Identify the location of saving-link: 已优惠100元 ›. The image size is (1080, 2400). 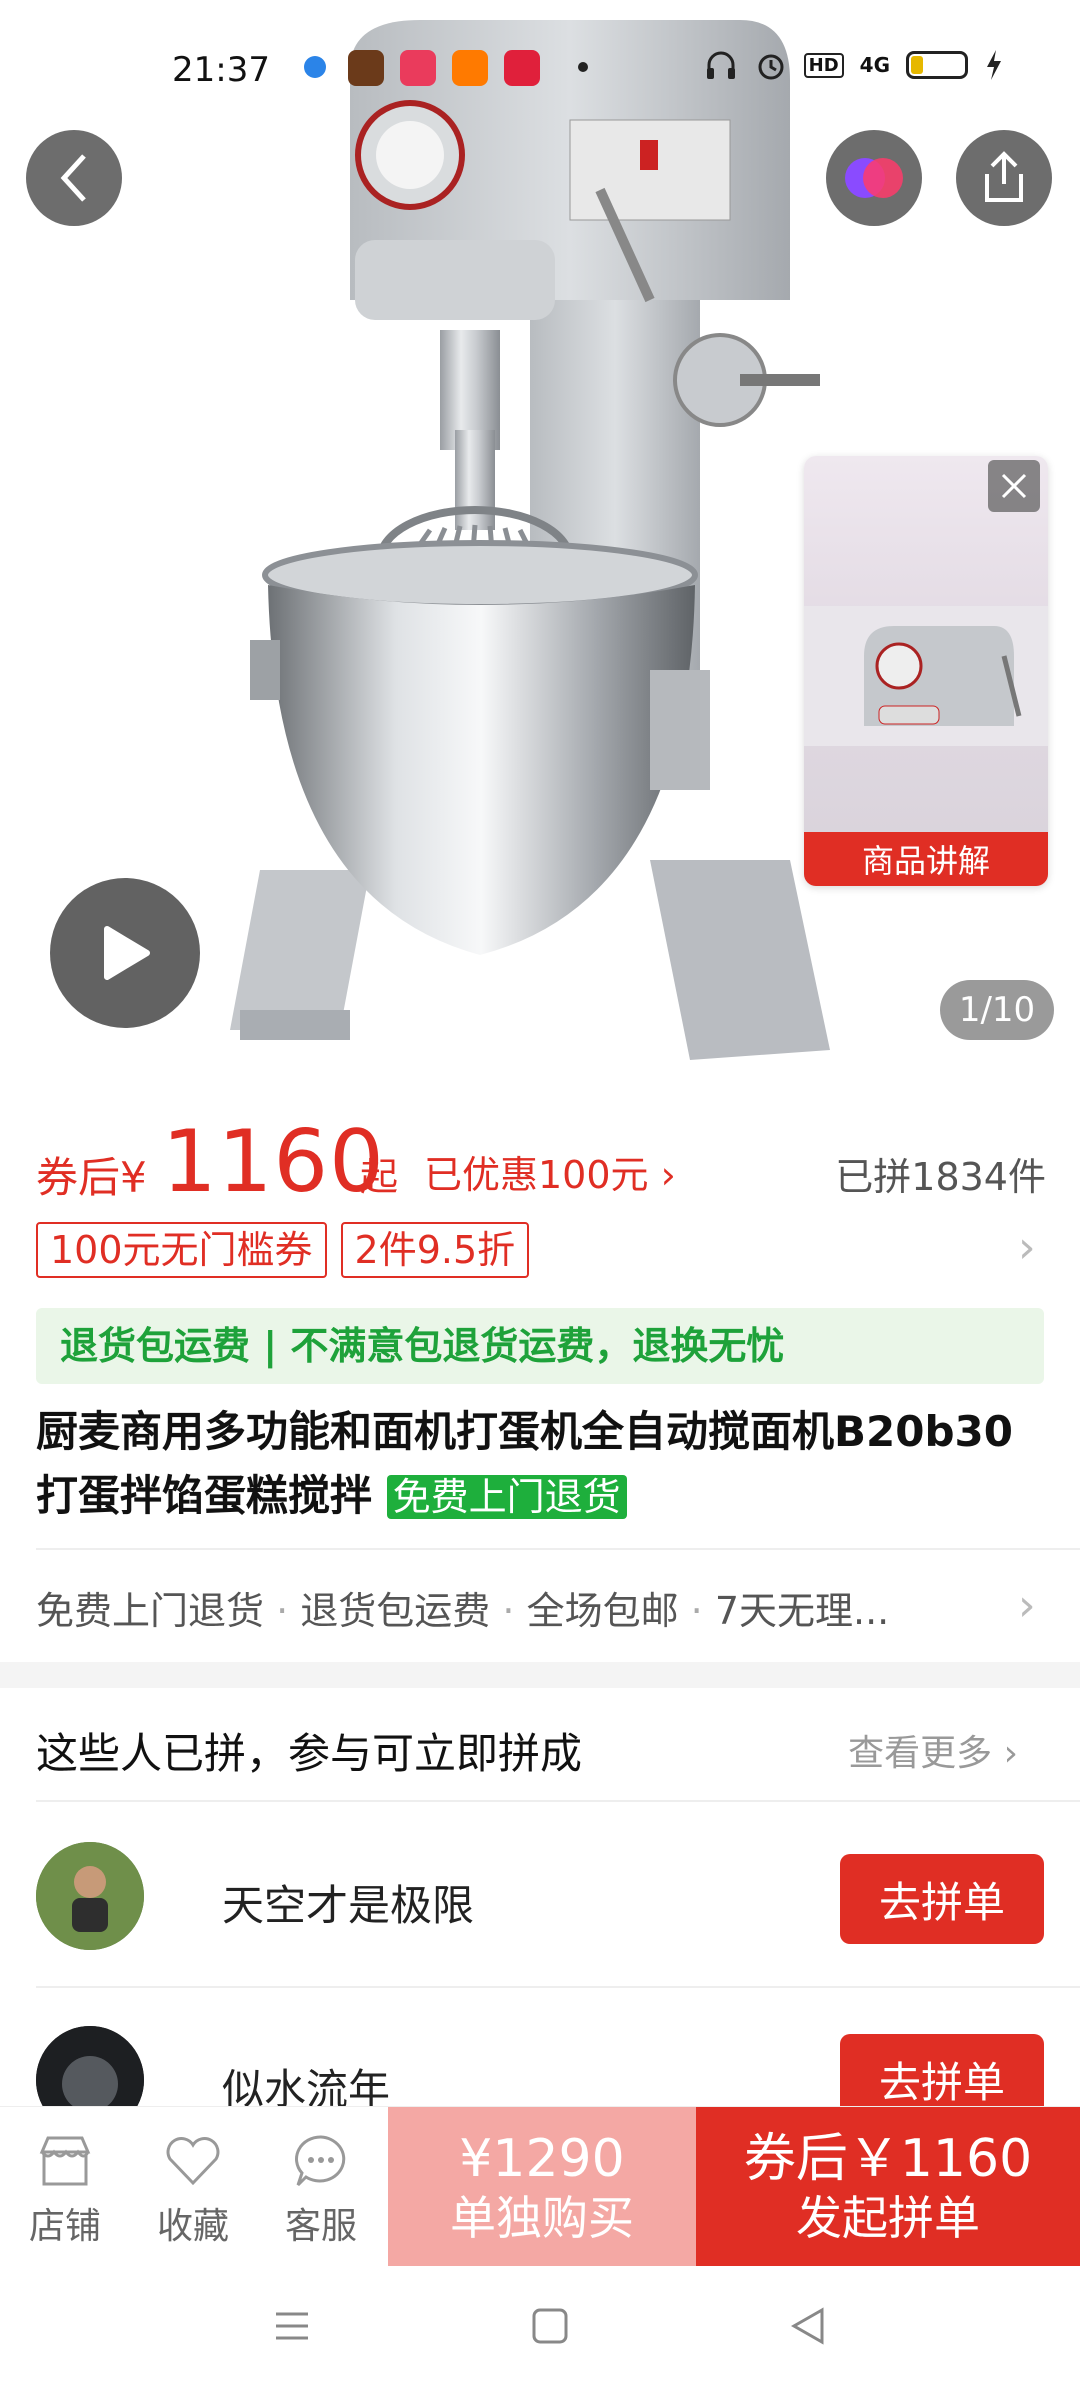
(550, 1171).